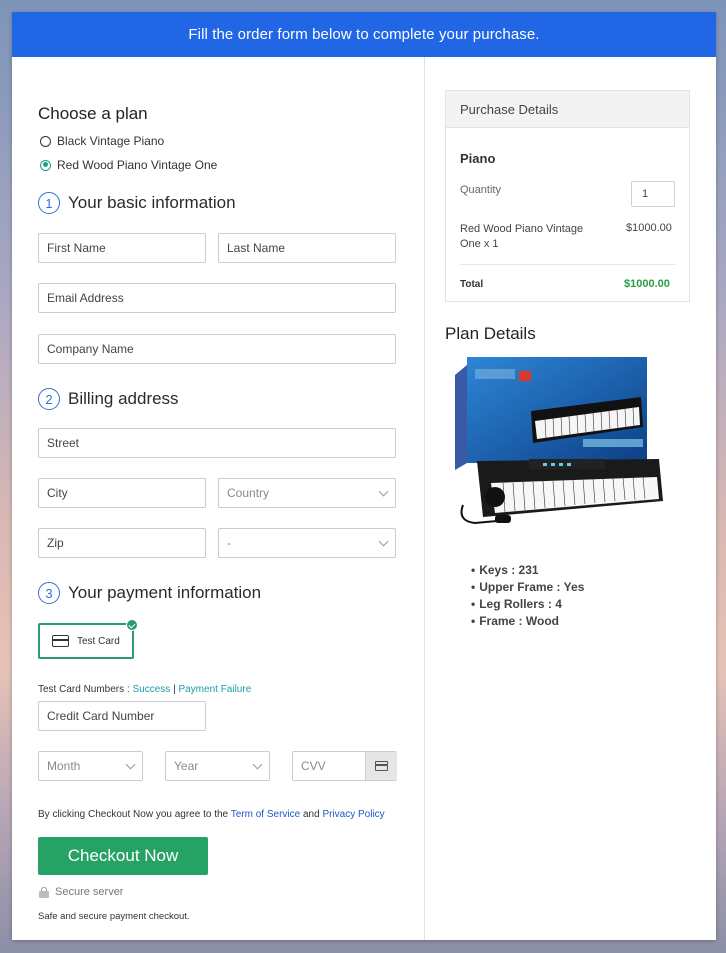  What do you see at coordinates (472, 284) in the screenshot?
I see `total-label: Total` at bounding box center [472, 284].